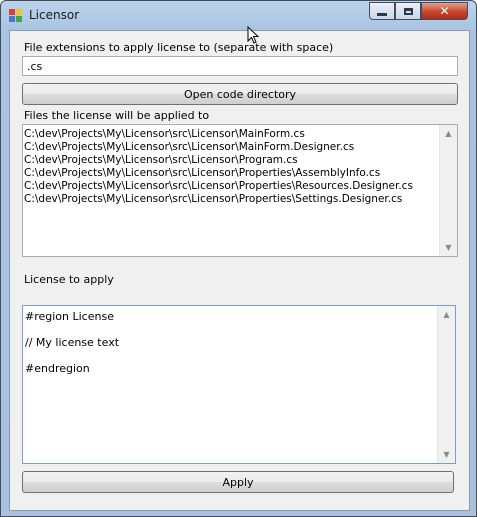  I want to click on license-label: License to apply, so click(69, 279).